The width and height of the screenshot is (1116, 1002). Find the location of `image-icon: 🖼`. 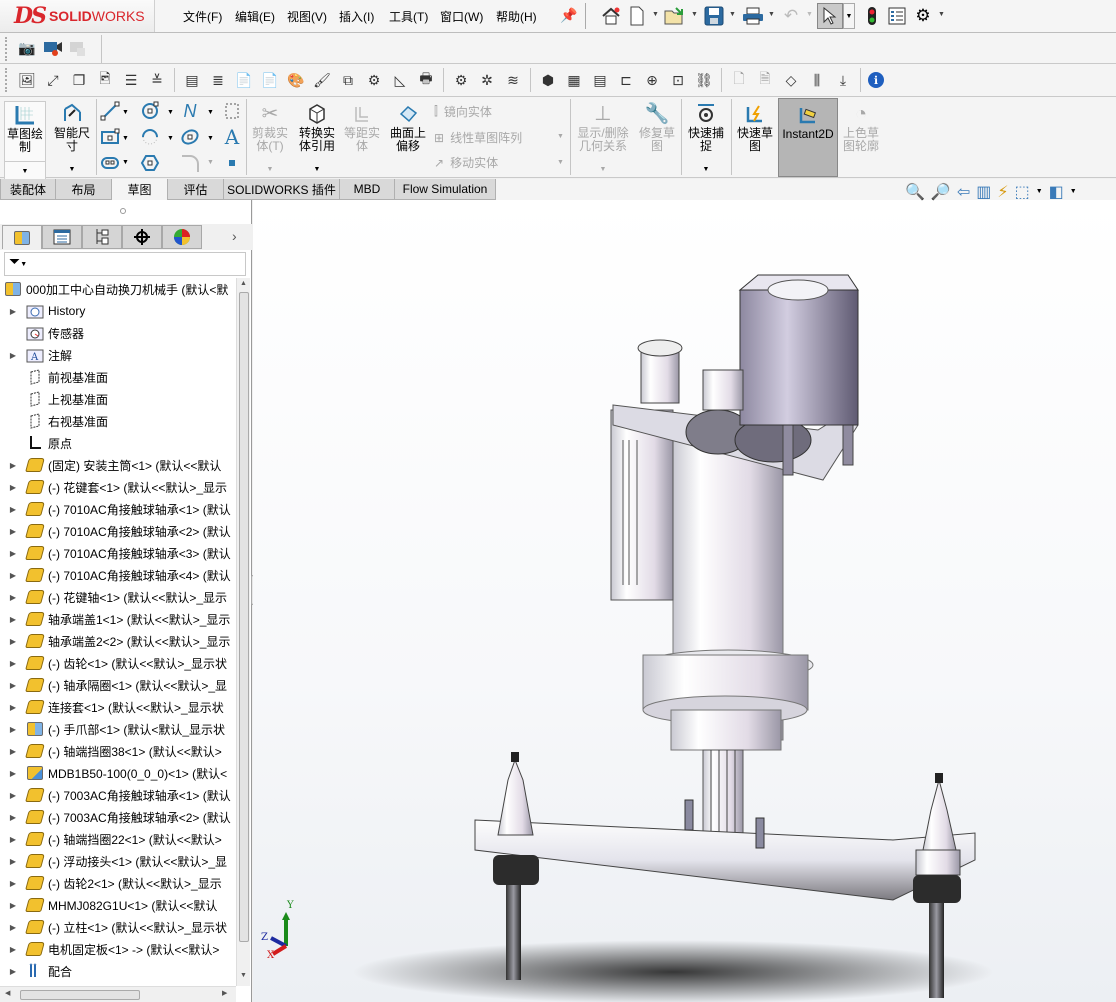

image-icon: 🖼 is located at coordinates (27, 80).